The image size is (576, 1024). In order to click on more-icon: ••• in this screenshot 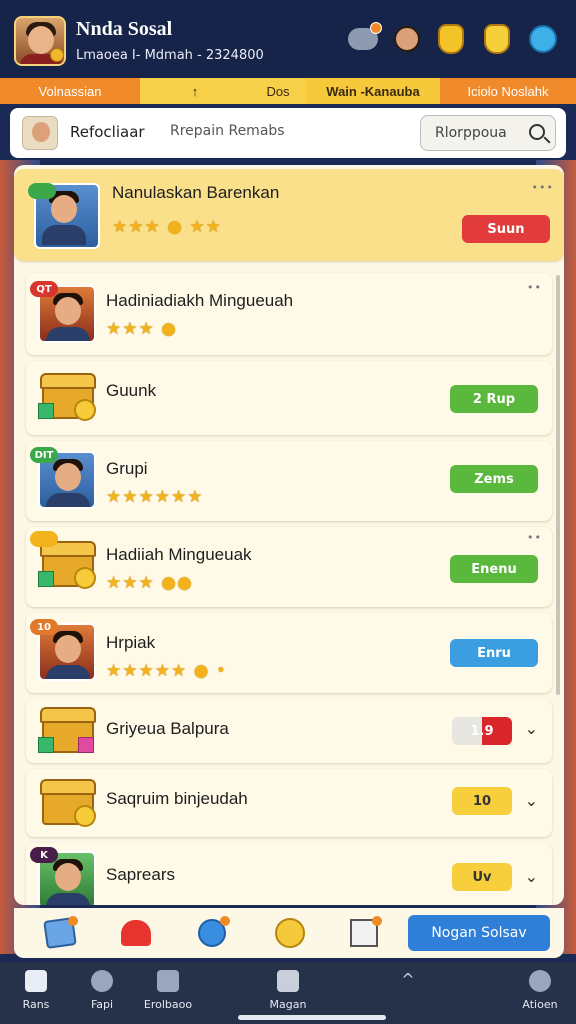, I will do `click(543, 187)`.